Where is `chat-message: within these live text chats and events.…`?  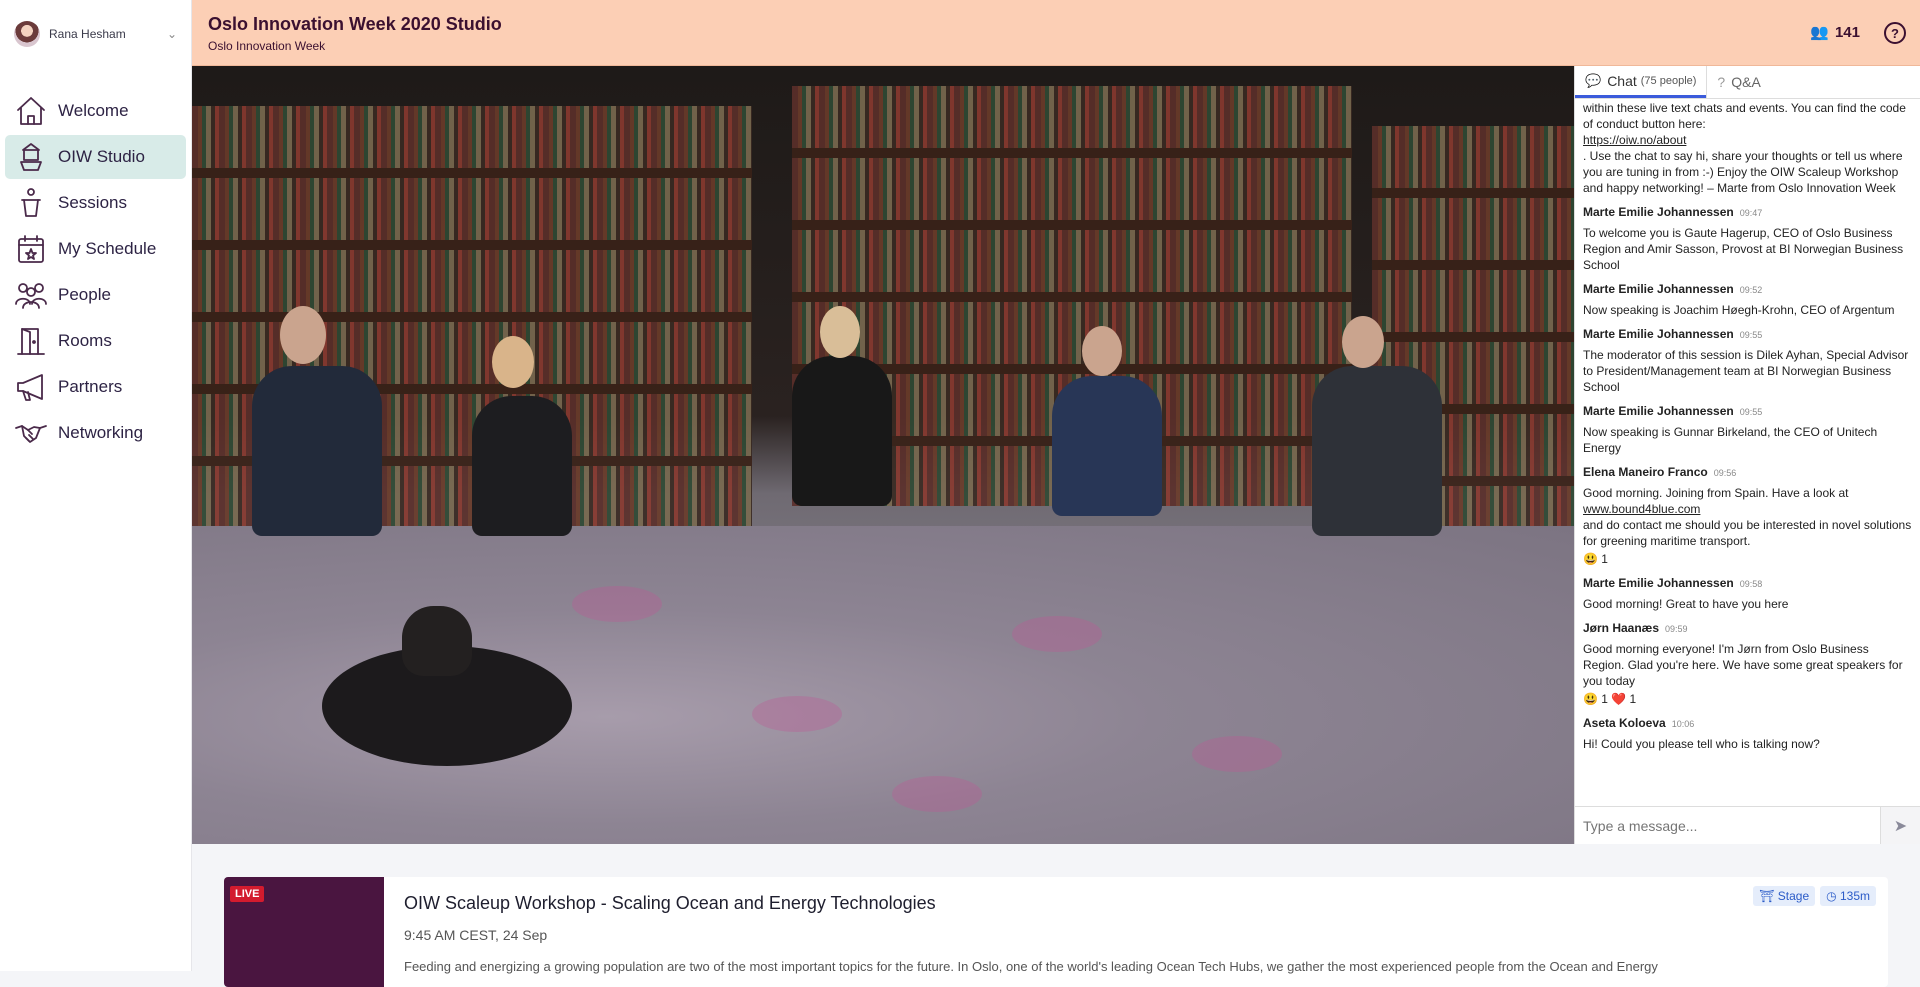
chat-message: within these live text chats and events.… is located at coordinates (1747, 148).